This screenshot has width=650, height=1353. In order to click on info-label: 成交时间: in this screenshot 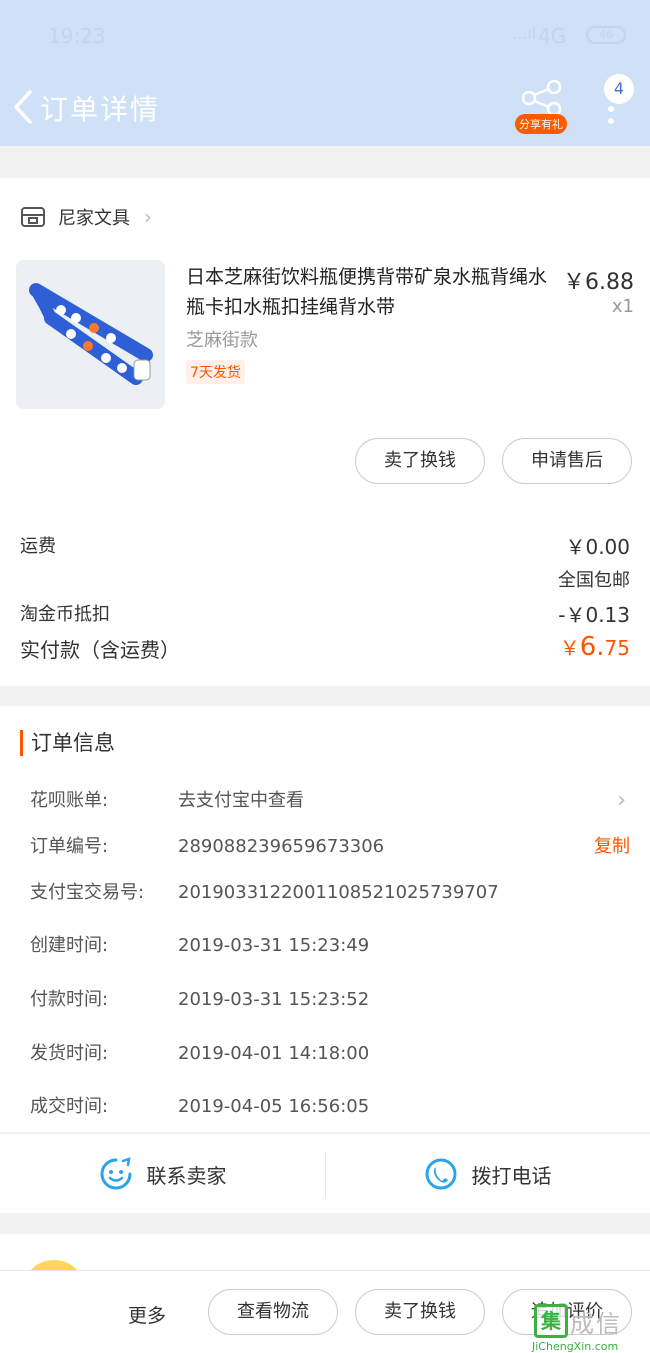, I will do `click(69, 1106)`.